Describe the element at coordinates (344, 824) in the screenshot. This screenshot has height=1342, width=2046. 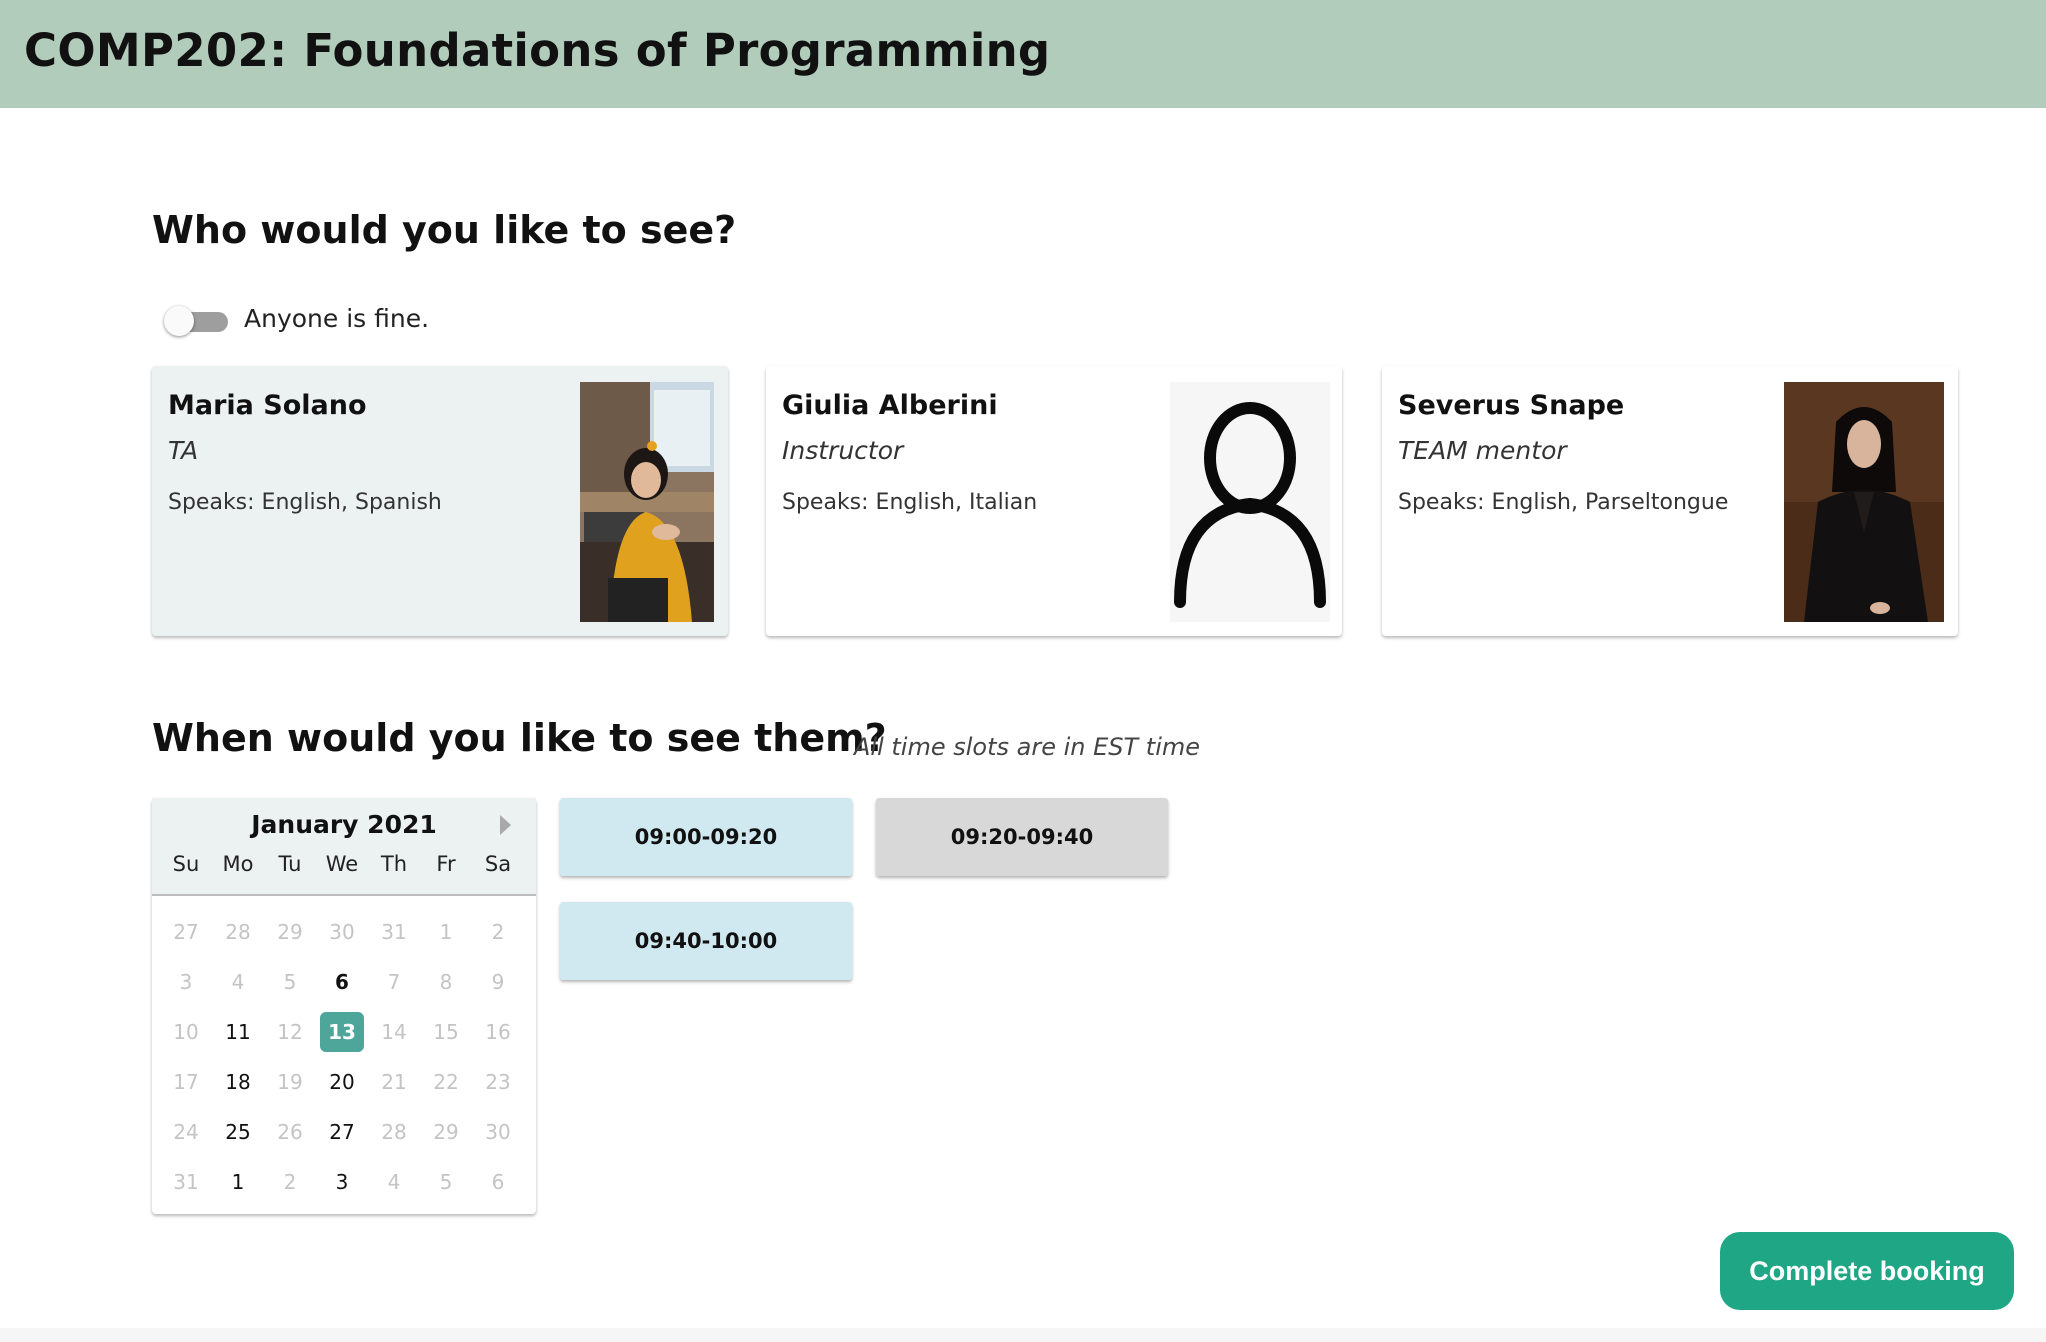
I see `calendar-month-label: January 2021` at that location.